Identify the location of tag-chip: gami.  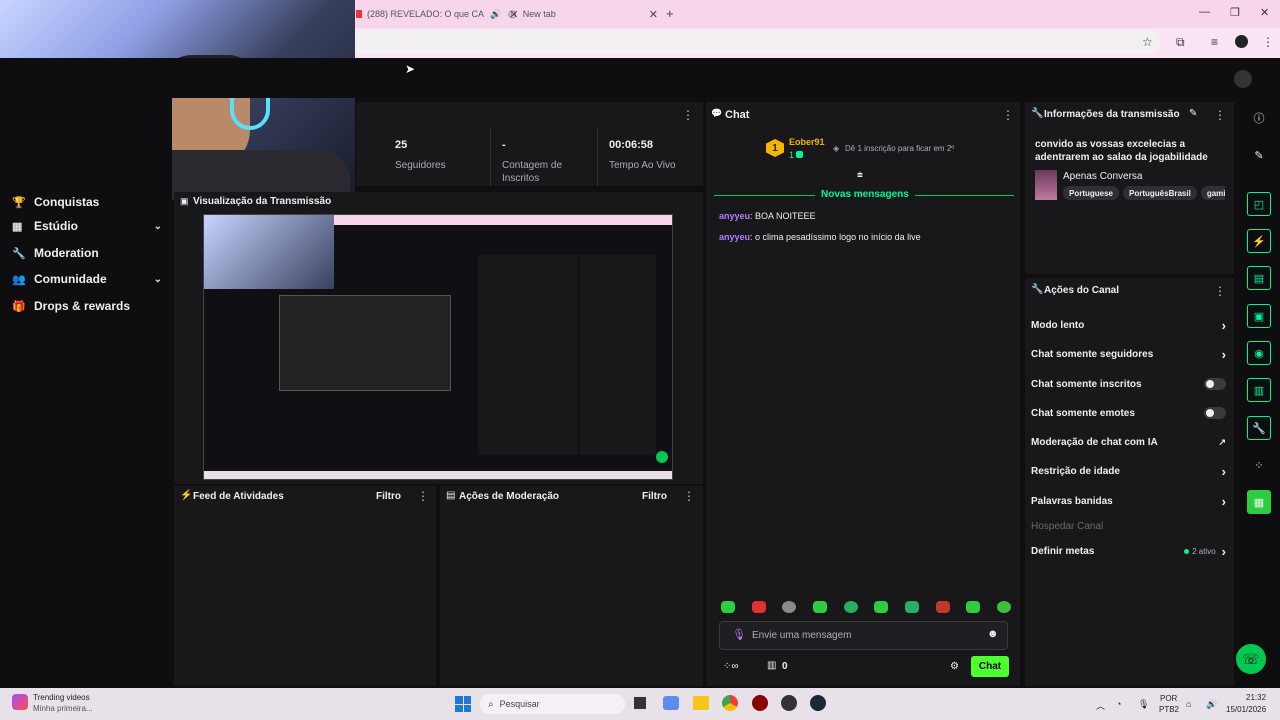
(1212, 193).